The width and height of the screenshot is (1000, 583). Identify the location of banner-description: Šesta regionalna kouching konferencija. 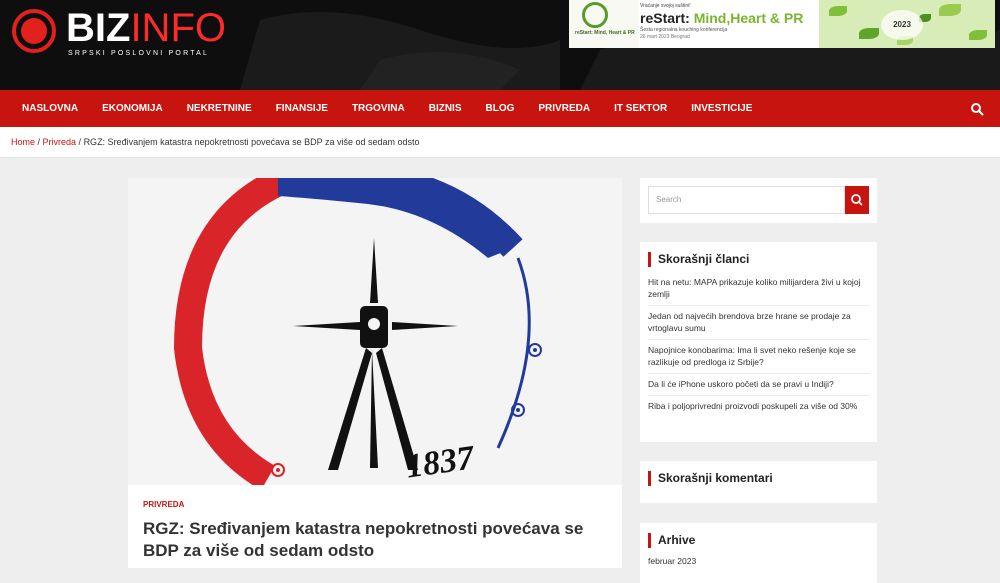
(684, 30).